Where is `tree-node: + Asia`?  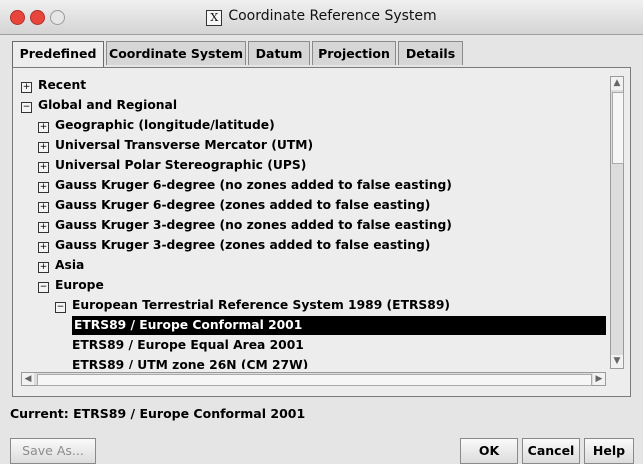 tree-node: + Asia is located at coordinates (61, 265).